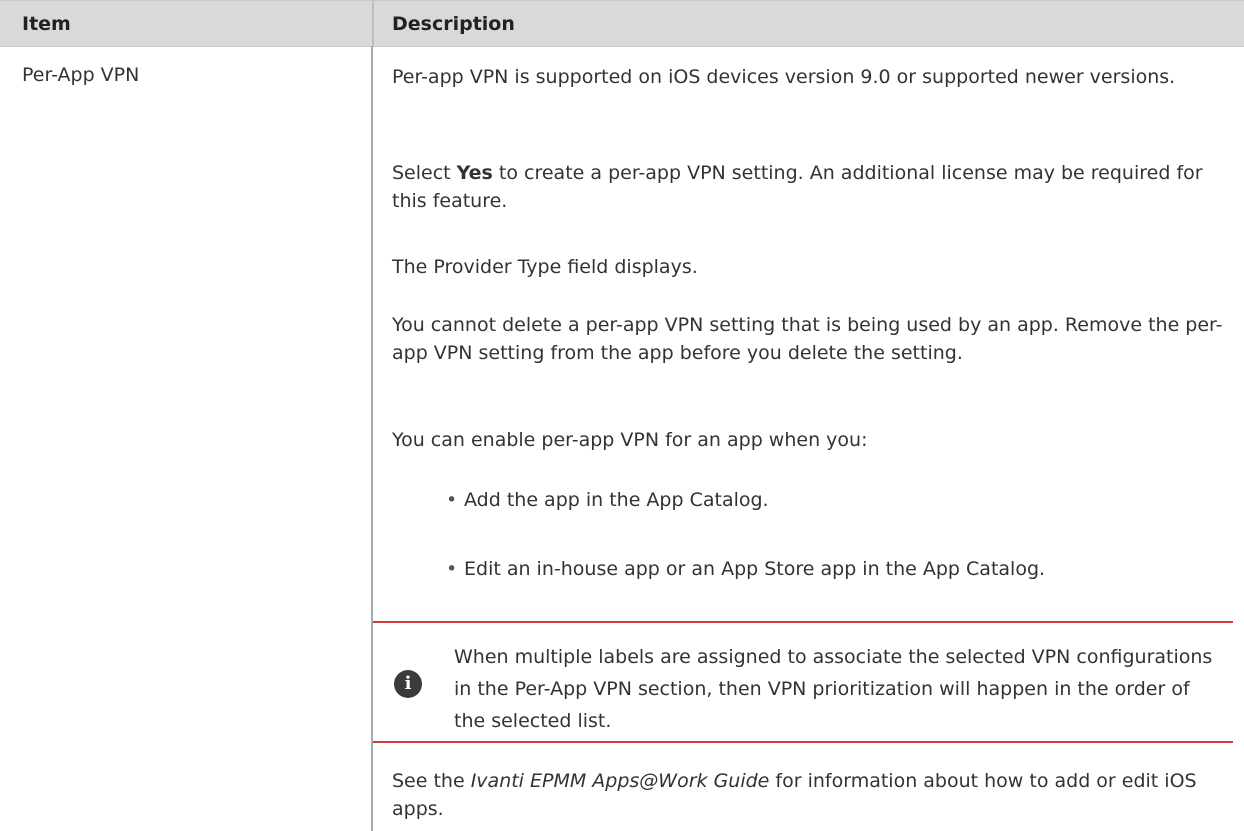 The width and height of the screenshot is (1244, 831). What do you see at coordinates (616, 500) in the screenshot?
I see `list-item-text: Add the app in the App Catalog.` at bounding box center [616, 500].